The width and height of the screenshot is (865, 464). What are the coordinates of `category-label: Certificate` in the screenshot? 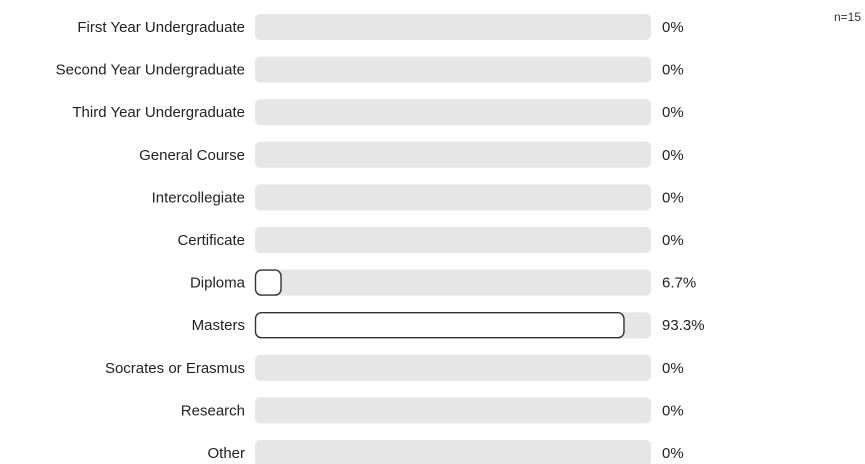 It's located at (211, 240).